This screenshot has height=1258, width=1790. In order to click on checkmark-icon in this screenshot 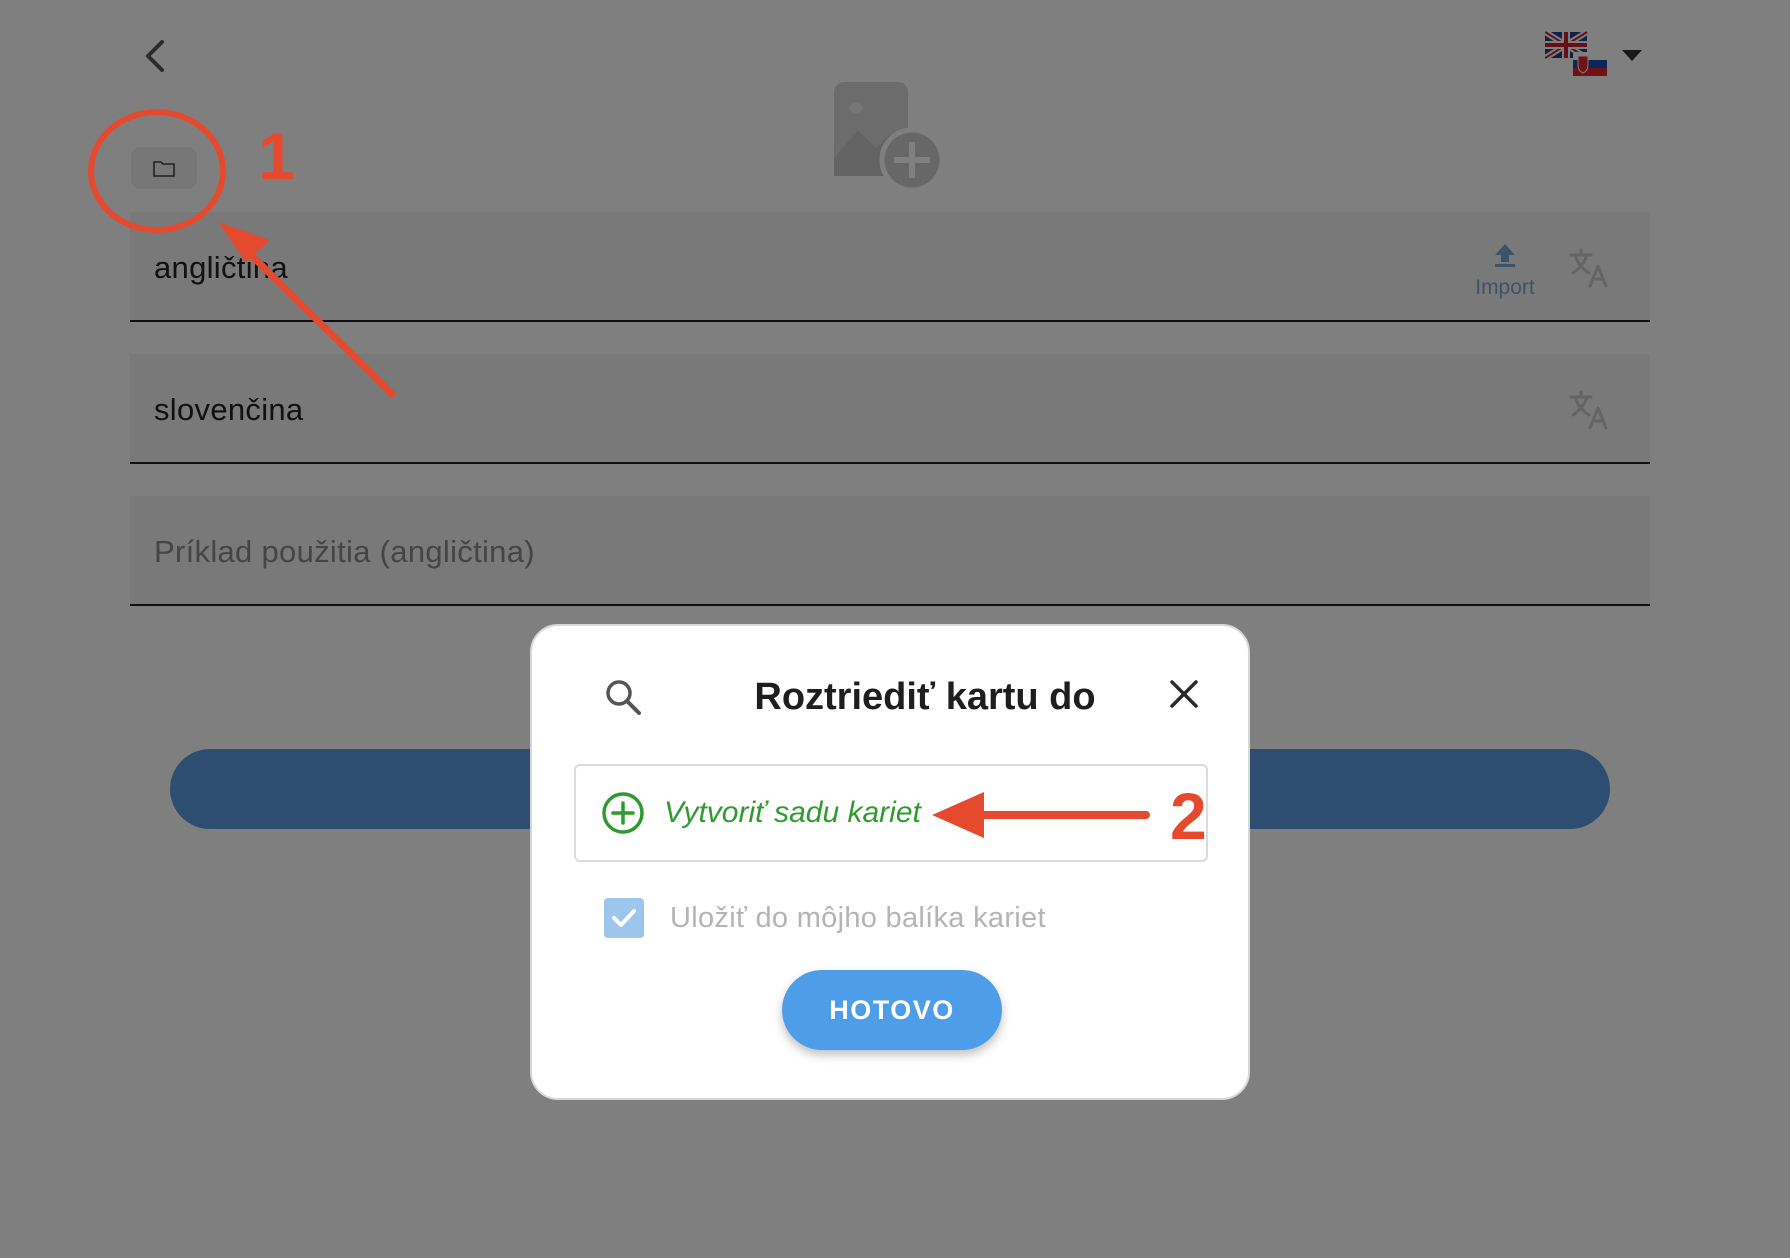, I will do `click(624, 918)`.